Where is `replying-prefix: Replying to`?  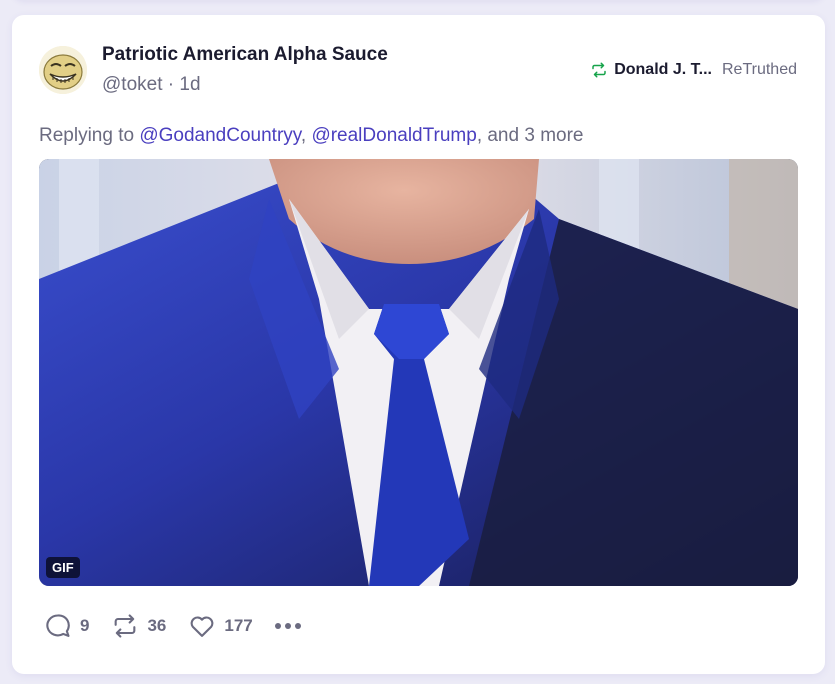
replying-prefix: Replying to is located at coordinates (89, 135).